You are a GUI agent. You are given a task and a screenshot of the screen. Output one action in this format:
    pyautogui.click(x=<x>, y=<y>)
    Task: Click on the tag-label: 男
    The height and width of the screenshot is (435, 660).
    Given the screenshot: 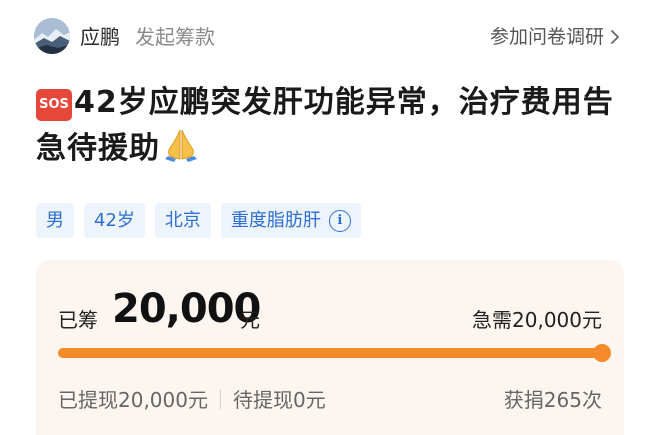 What is the action you would take?
    pyautogui.click(x=55, y=220)
    